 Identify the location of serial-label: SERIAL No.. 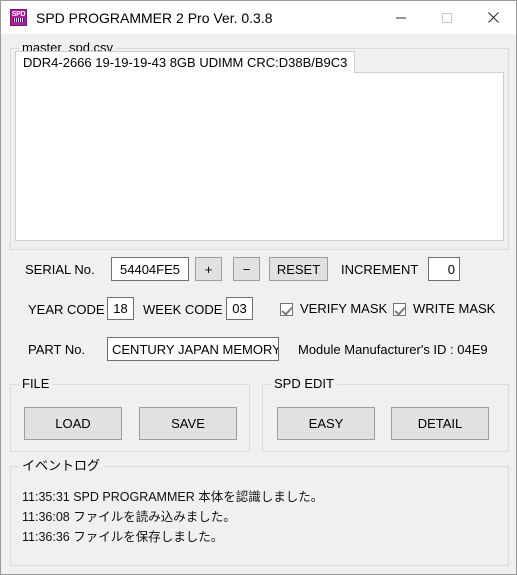
(60, 269).